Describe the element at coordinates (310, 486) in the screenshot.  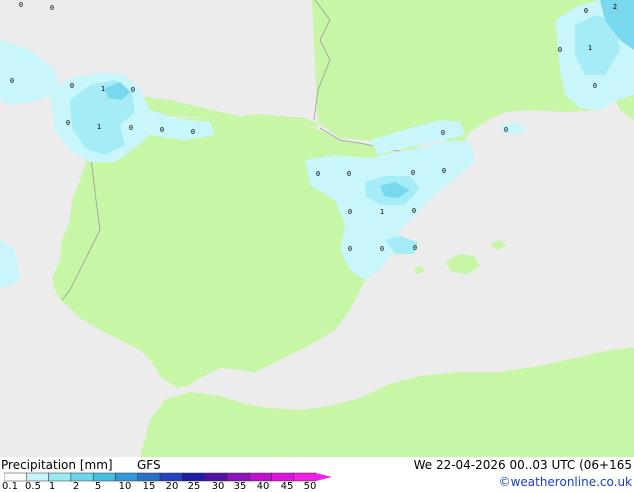
I see `scale-tick-label: 50` at that location.